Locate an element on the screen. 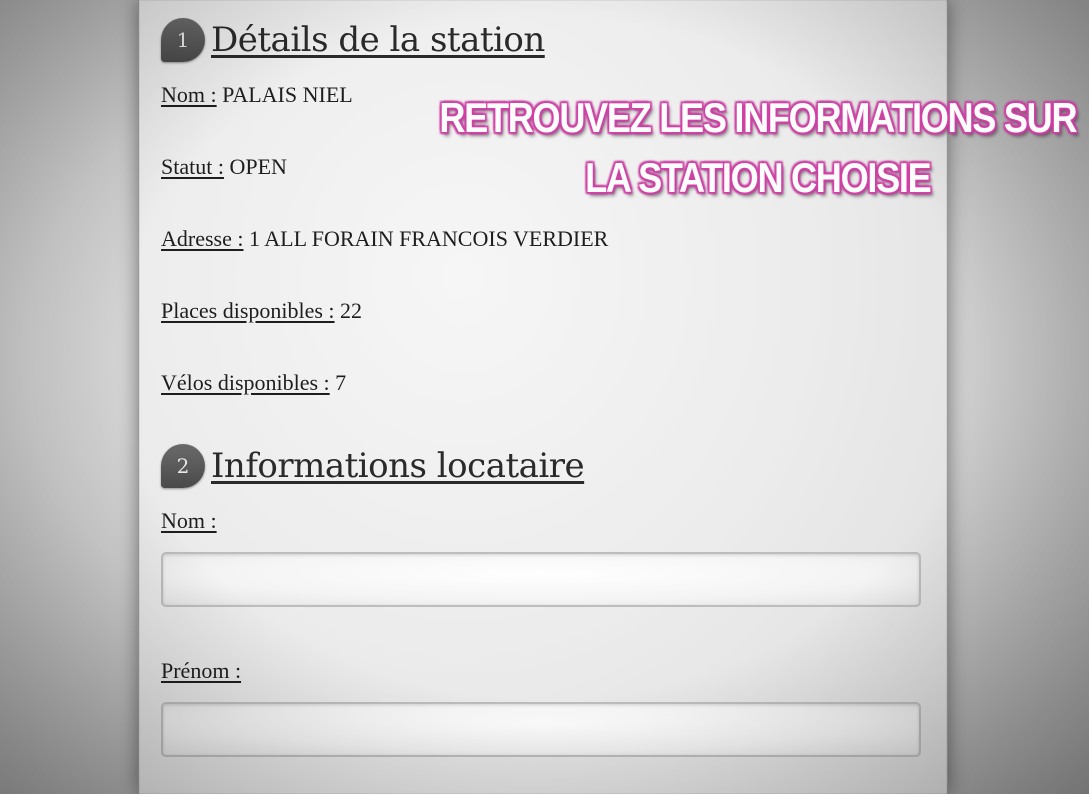 The width and height of the screenshot is (1089, 794). promo-caption-line-1: RETROUVEZ LES INFORMATIONS SUR is located at coordinates (758, 117).